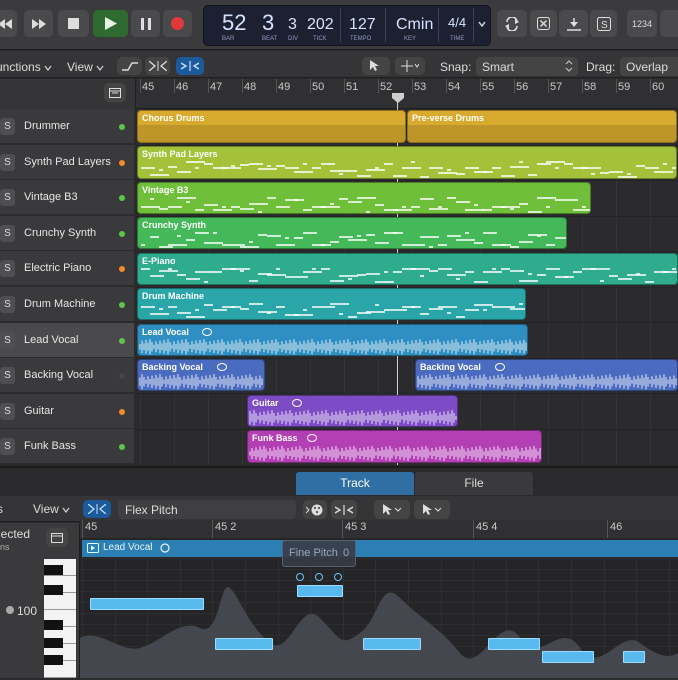  I want to click on handle-mid, so click(319, 577).